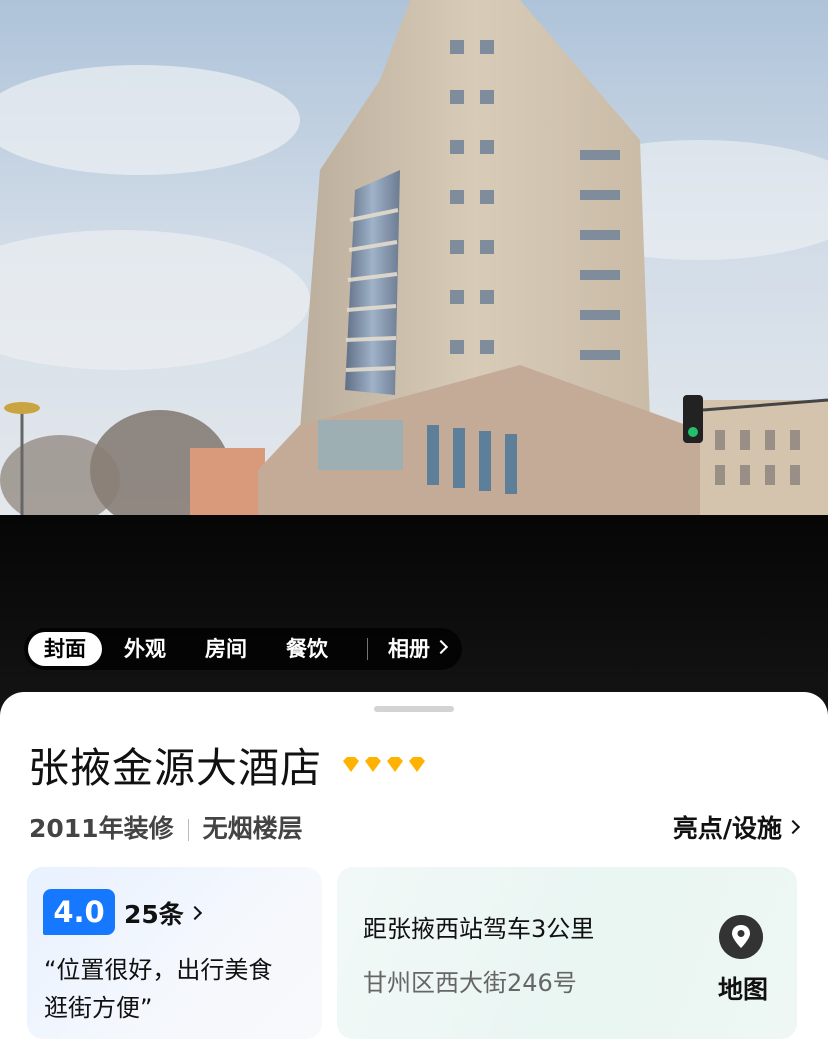 The image size is (828, 1061). Describe the element at coordinates (175, 768) in the screenshot. I see `hotel-name: 张掖金源大酒店` at that location.